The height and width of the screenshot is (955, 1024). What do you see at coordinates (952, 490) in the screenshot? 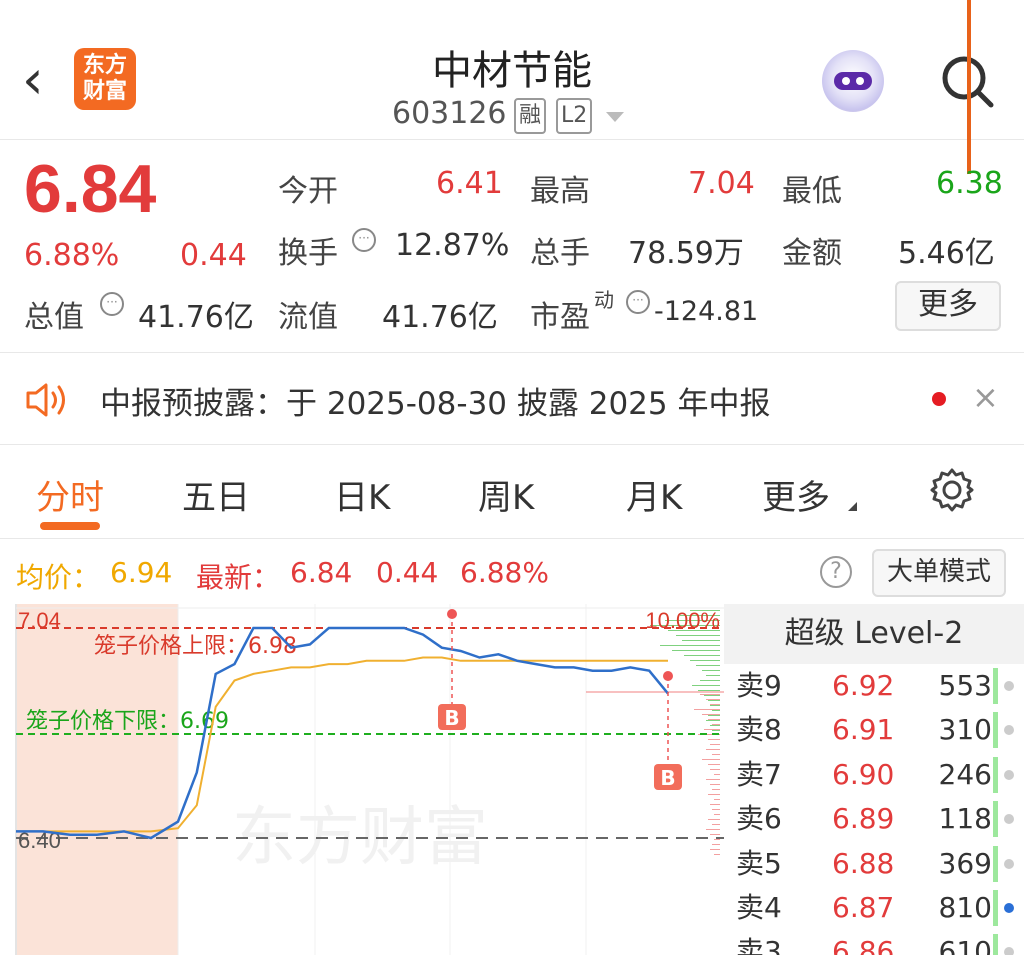
I see `gear-icon` at bounding box center [952, 490].